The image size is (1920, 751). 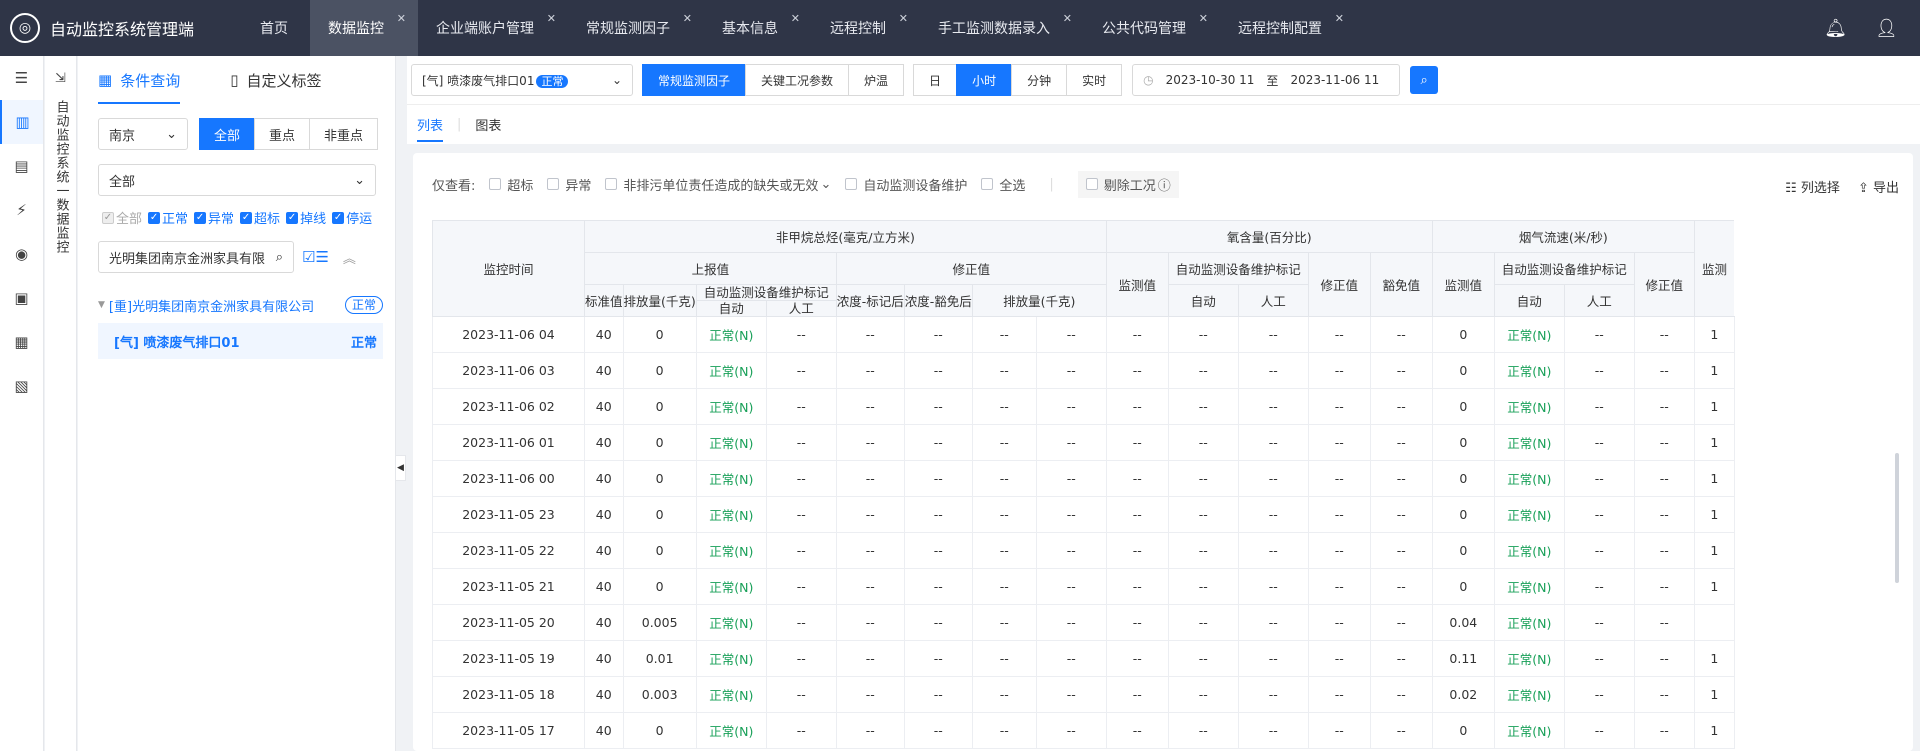 I want to click on filter-icon: ▦, so click(x=105, y=80).